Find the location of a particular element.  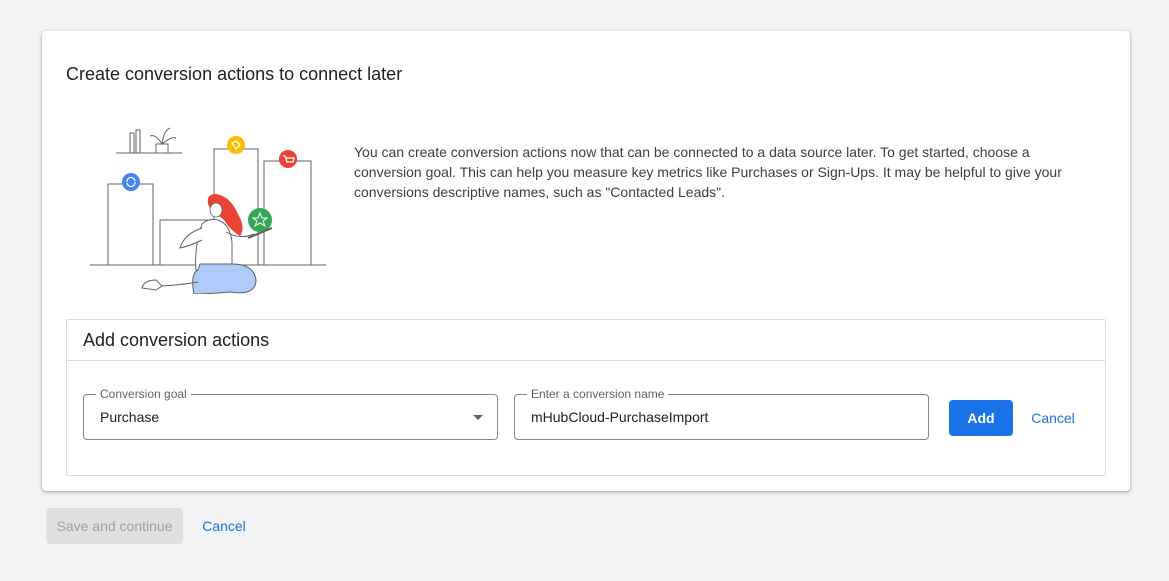

cart-icon is located at coordinates (288, 159).